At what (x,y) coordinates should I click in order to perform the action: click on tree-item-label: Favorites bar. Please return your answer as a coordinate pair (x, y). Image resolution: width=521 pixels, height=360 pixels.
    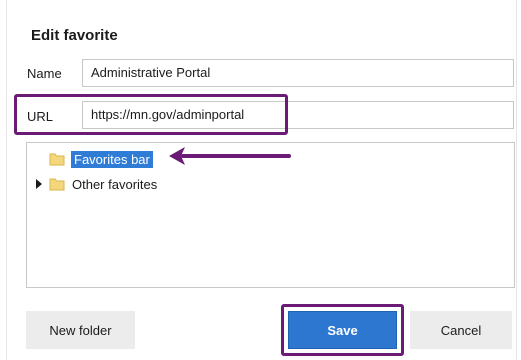
    Looking at the image, I should click on (112, 159).